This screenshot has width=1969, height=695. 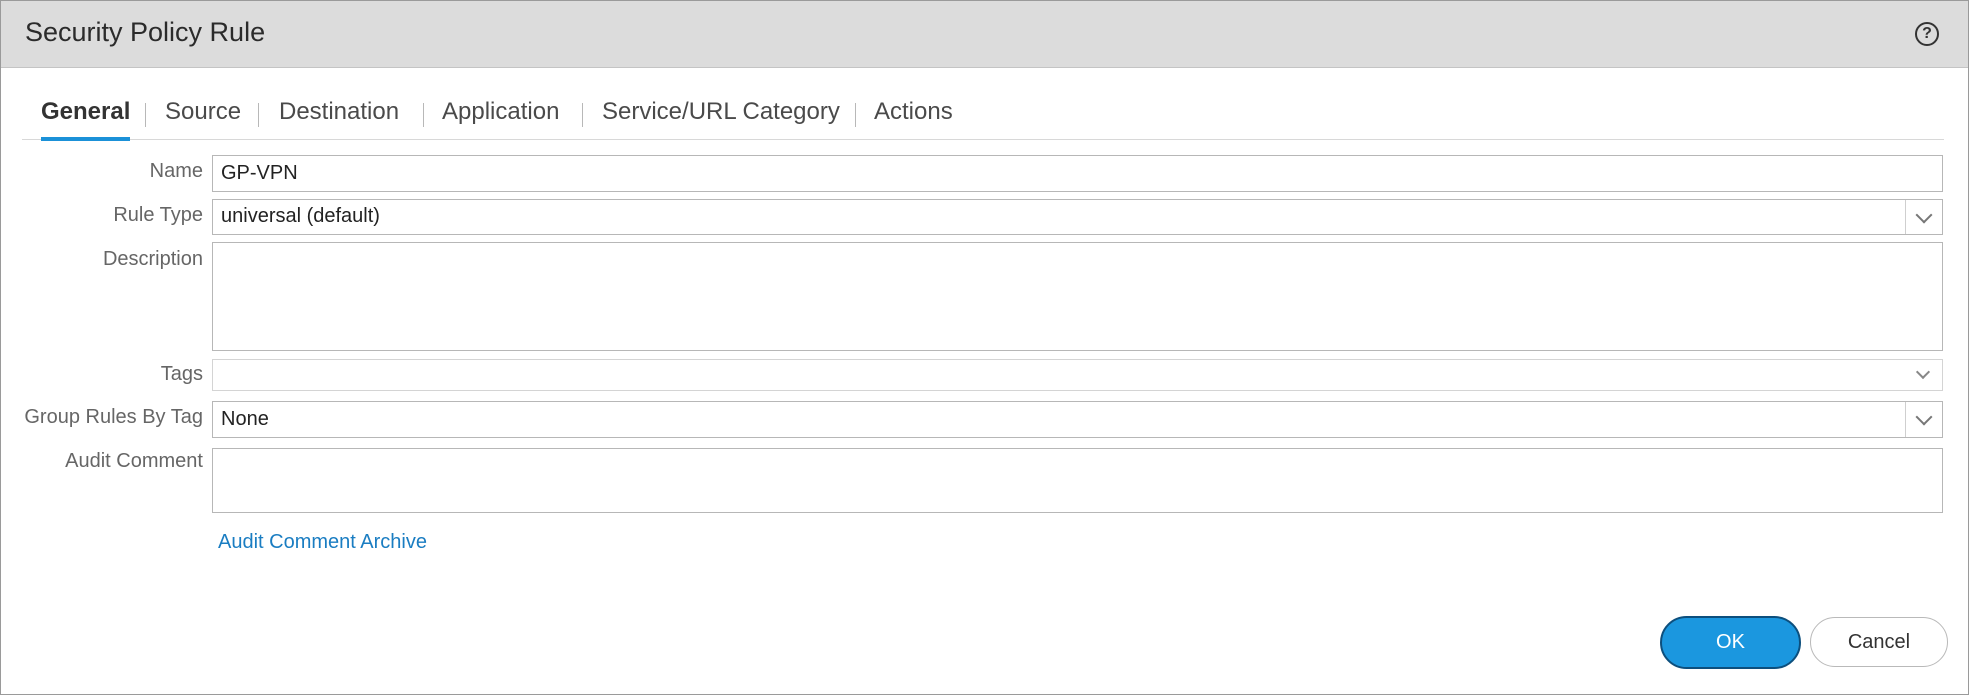 What do you see at coordinates (1879, 642) in the screenshot?
I see `cancel-button: Cancel` at bounding box center [1879, 642].